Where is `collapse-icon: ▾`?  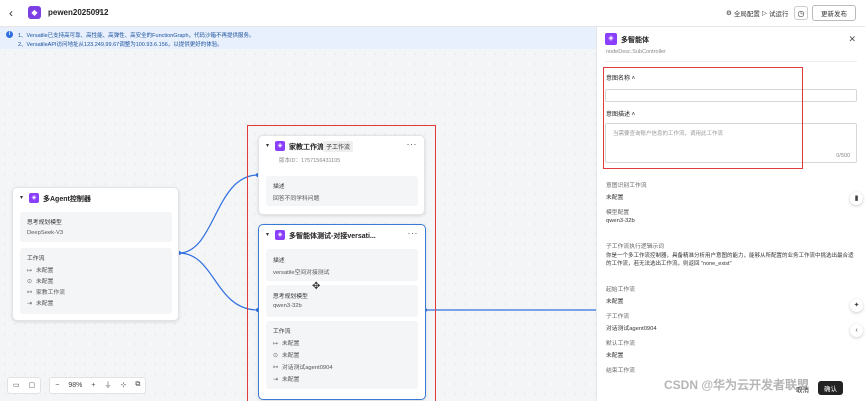
collapse-icon: ▾ is located at coordinates (21, 197).